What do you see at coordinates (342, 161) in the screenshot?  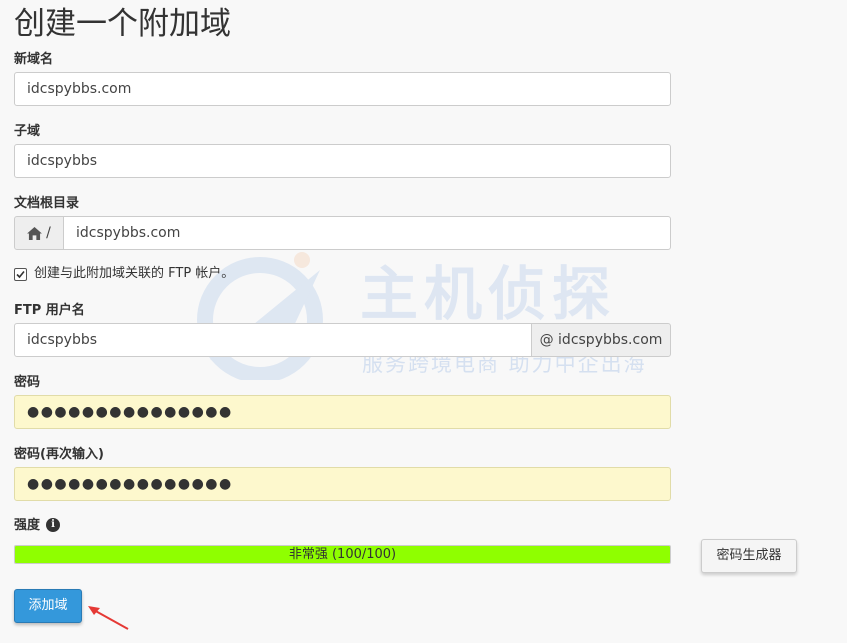 I see `subdomain-input: idcspybbs` at bounding box center [342, 161].